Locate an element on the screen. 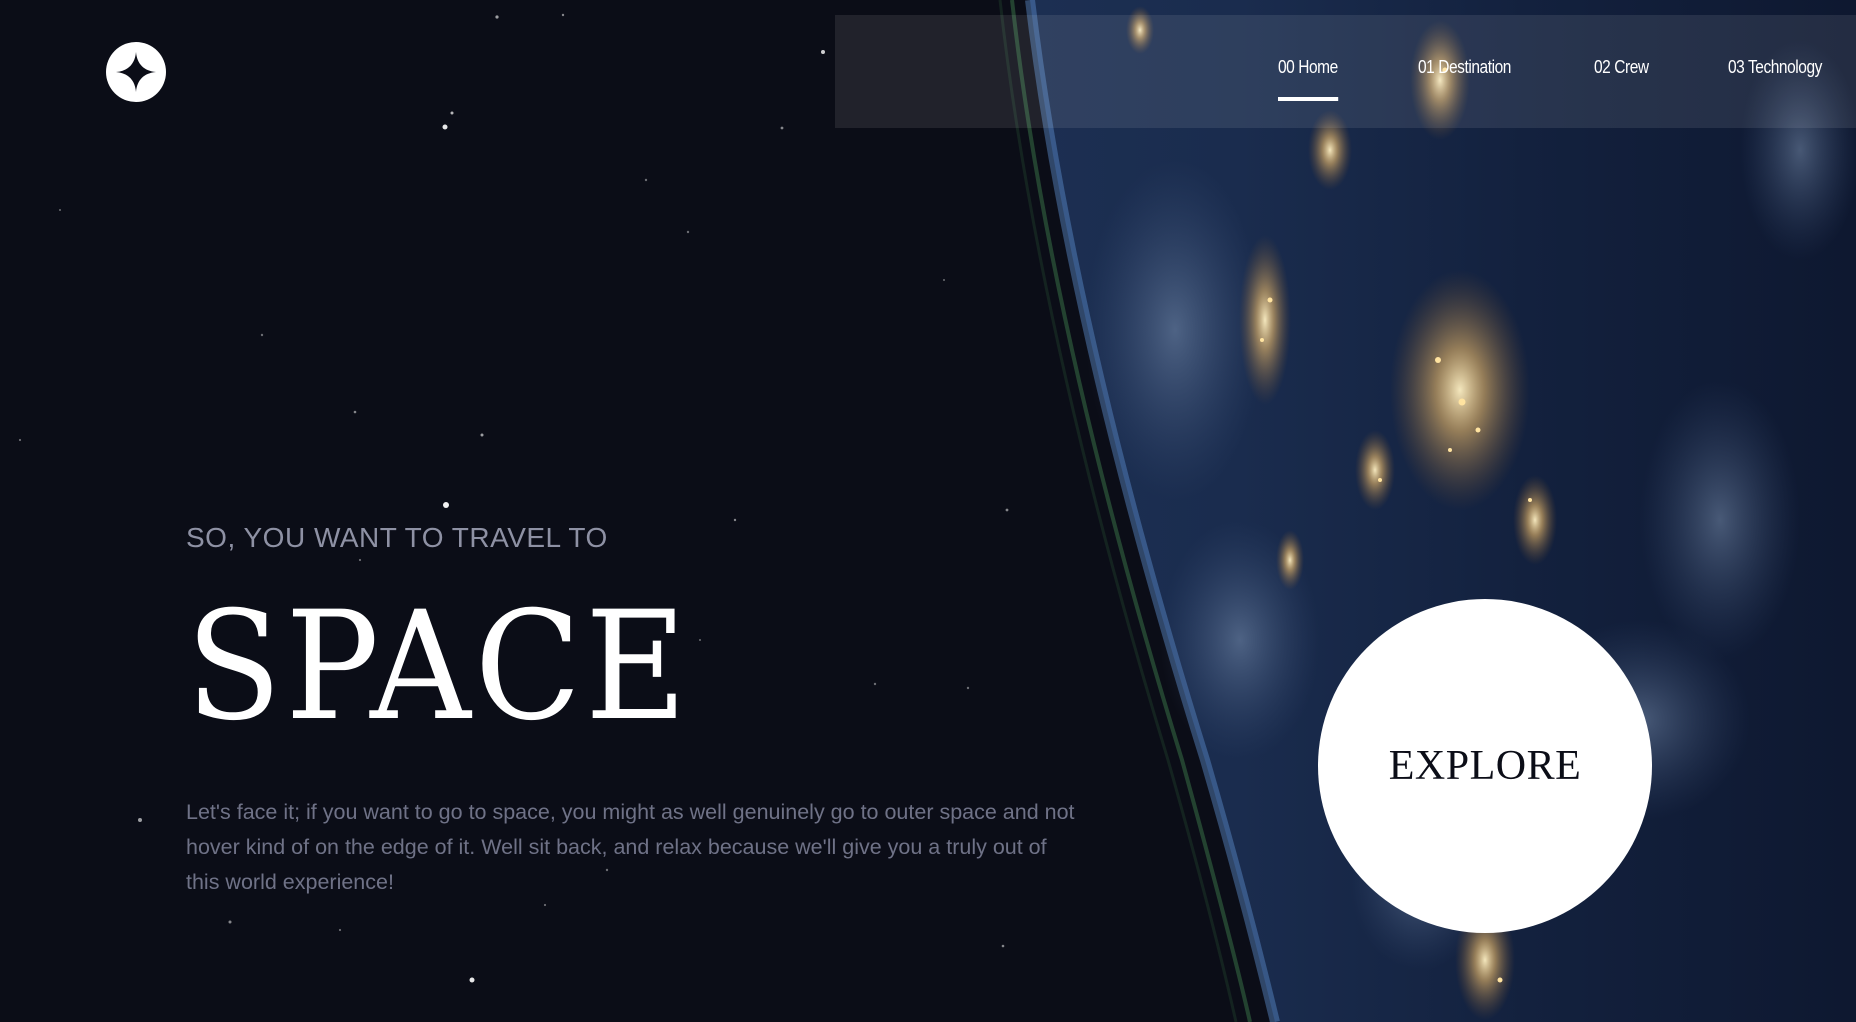  logo is located at coordinates (136, 72).